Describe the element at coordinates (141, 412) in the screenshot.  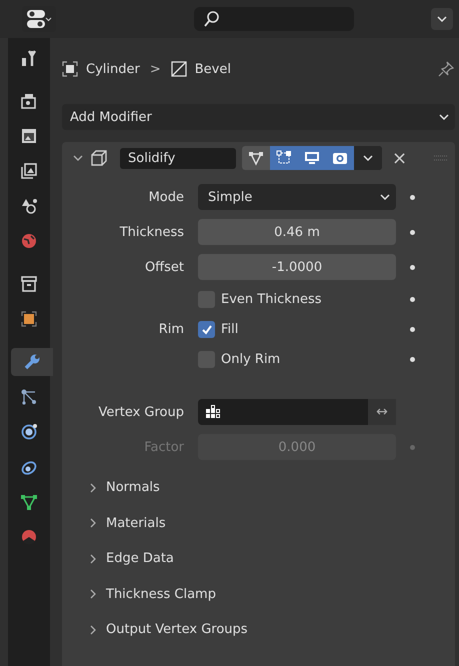
I see `property-label: Vertex Group` at that location.